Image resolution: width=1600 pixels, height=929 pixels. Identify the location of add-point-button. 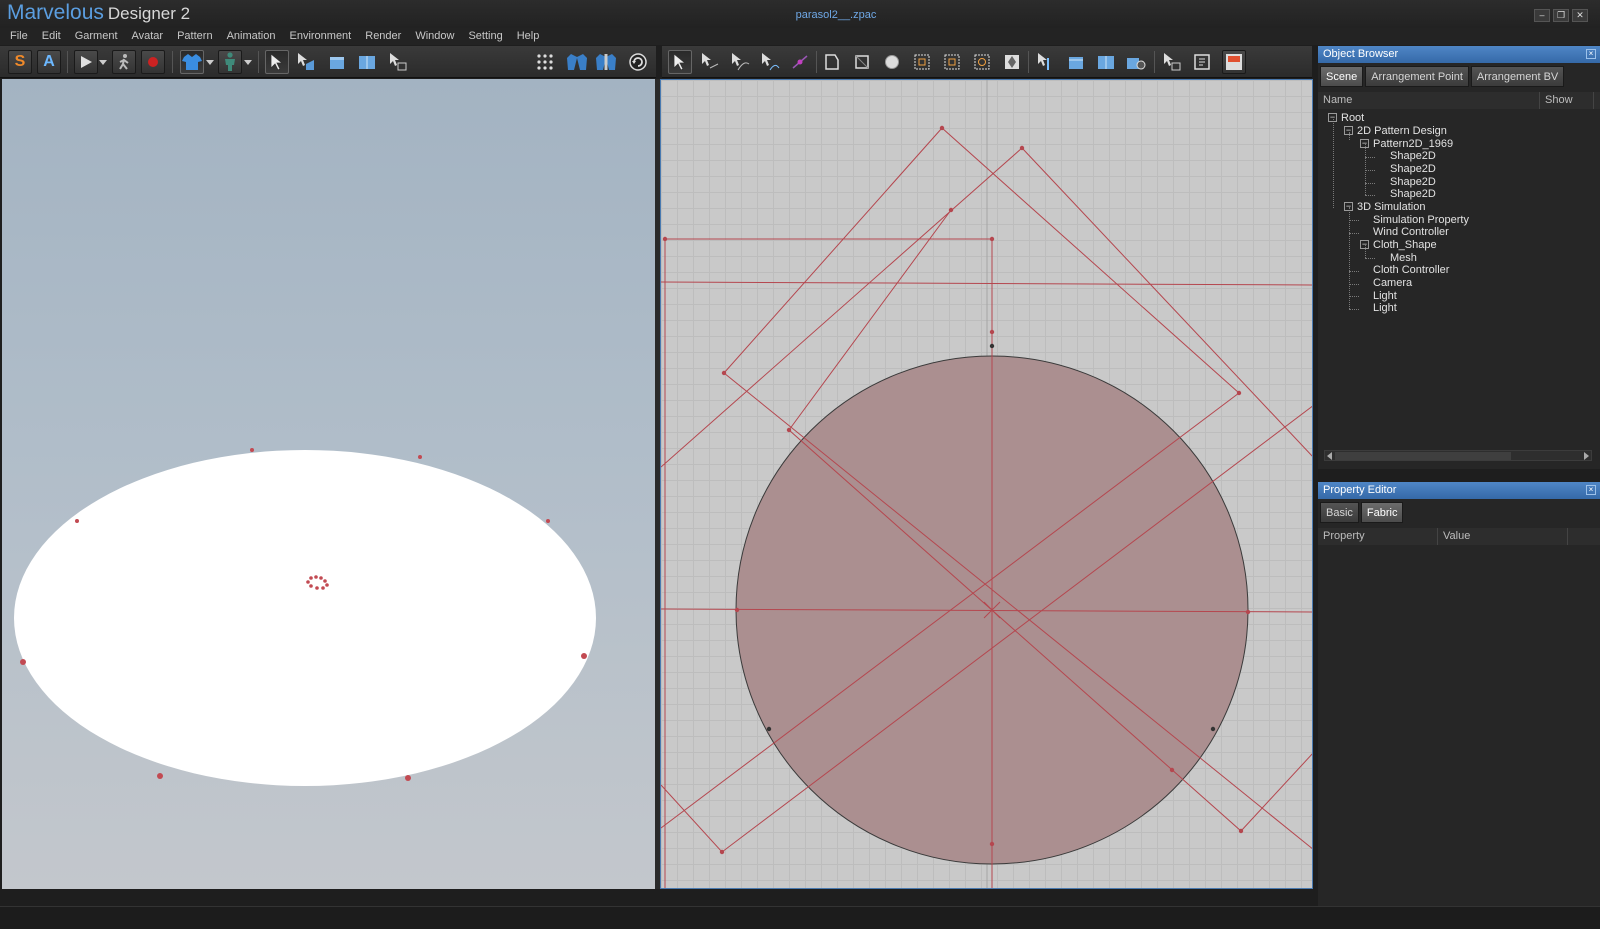
(800, 62).